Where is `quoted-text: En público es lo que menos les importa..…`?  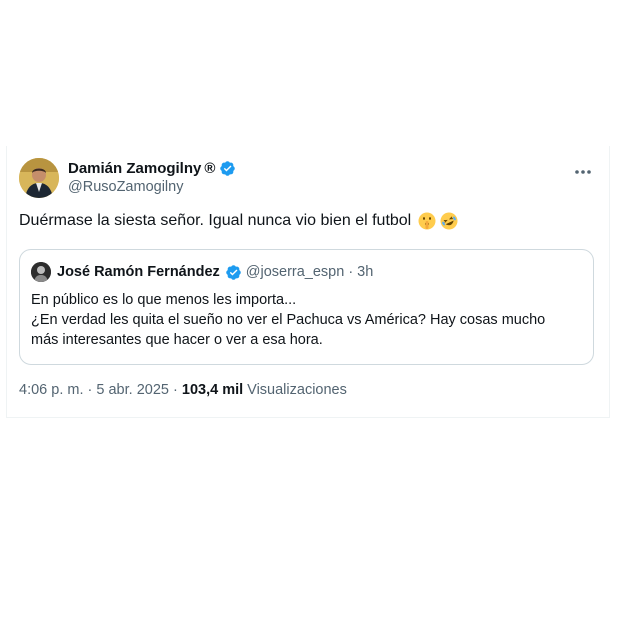 quoted-text: En público es lo que menos les importa..… is located at coordinates (307, 320).